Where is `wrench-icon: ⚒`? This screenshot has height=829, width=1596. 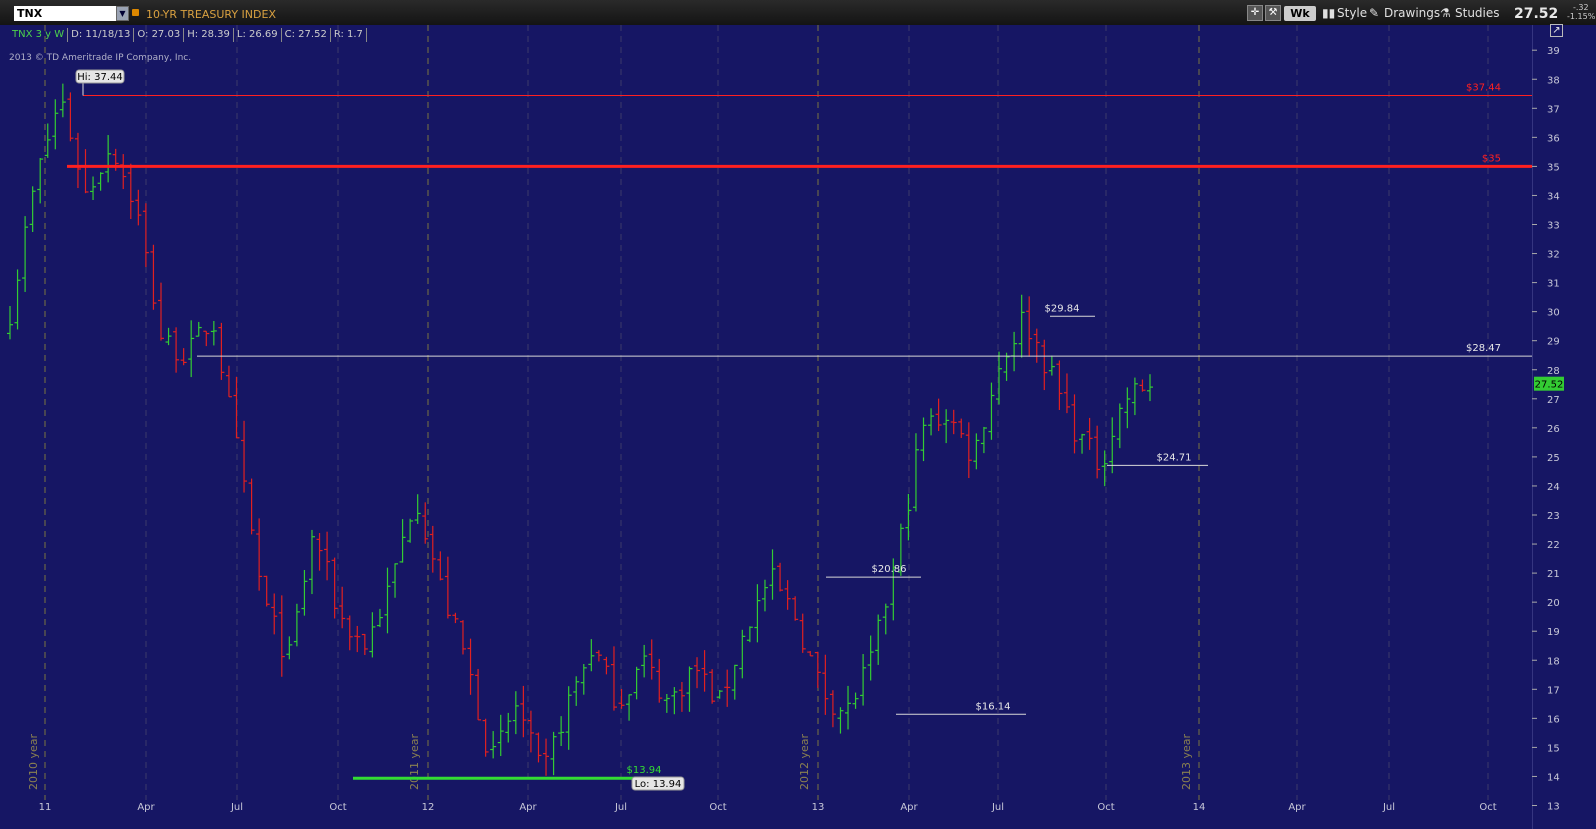 wrench-icon: ⚒ is located at coordinates (1273, 13).